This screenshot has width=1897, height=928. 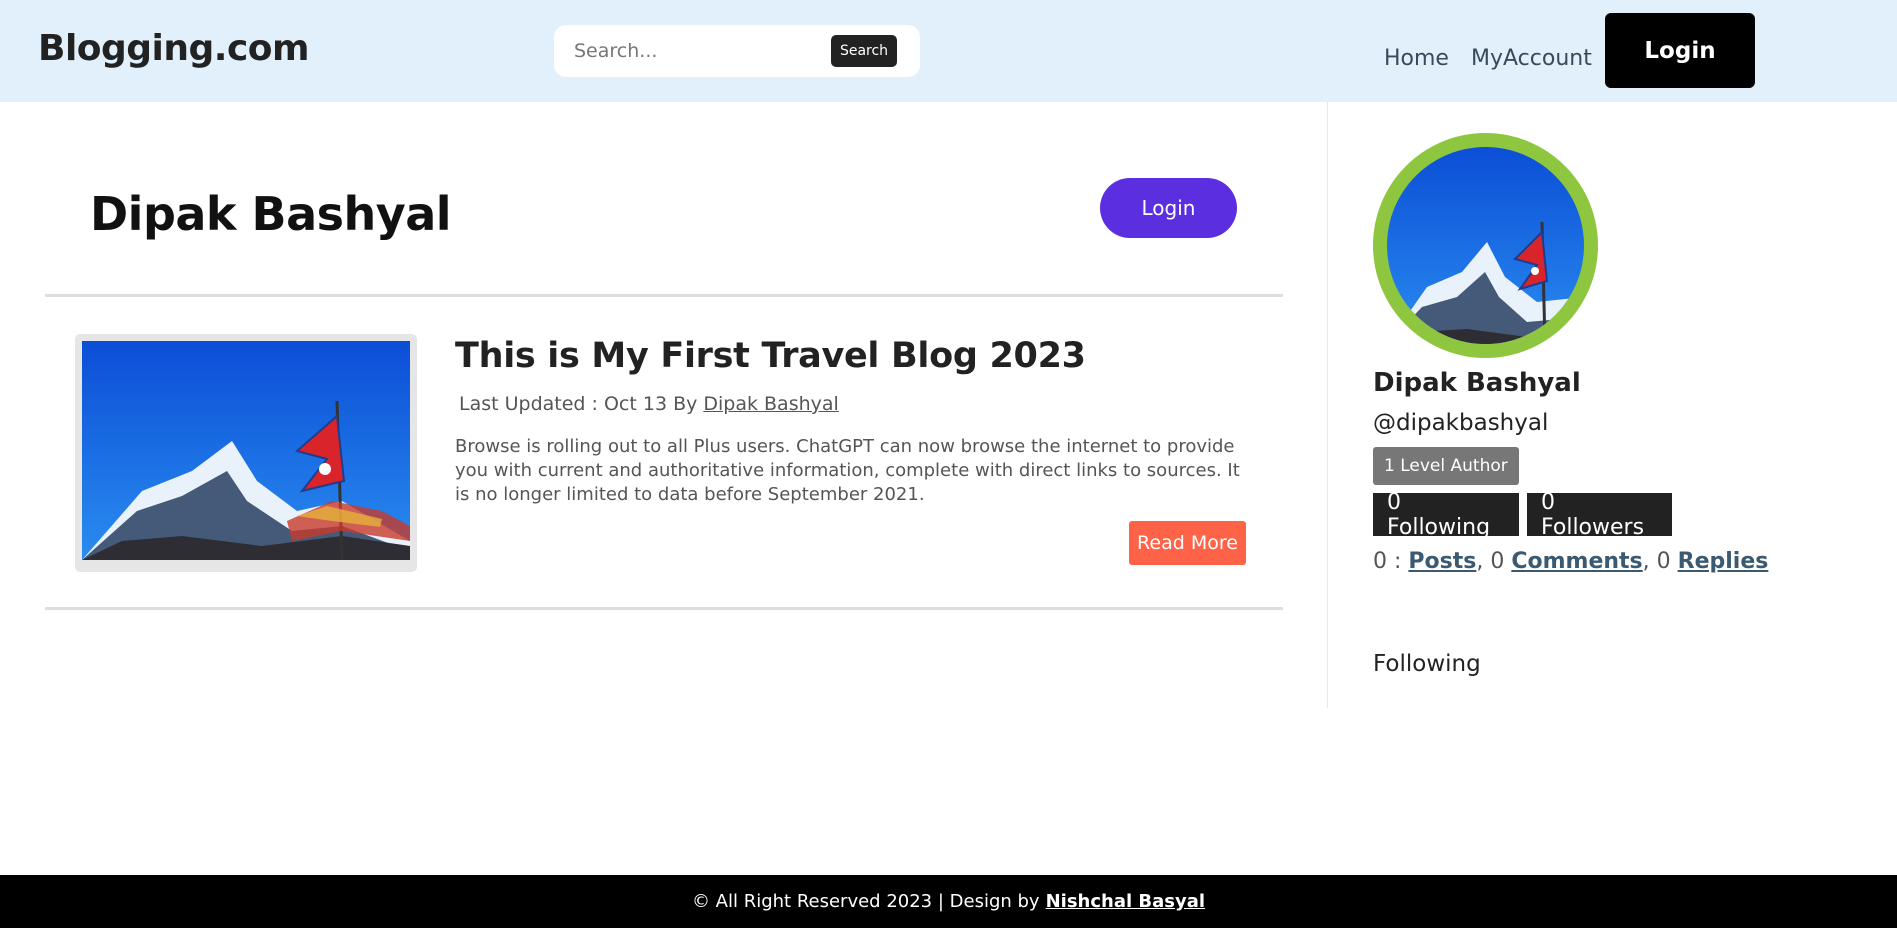 I want to click on post-thumbnail, so click(x=246, y=453).